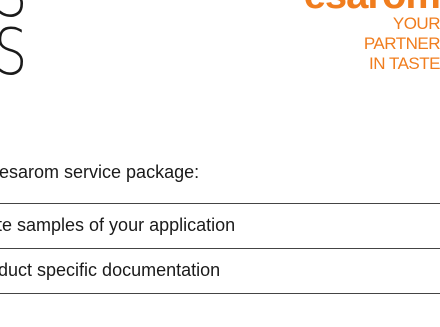 The height and width of the screenshot is (327, 440). What do you see at coordinates (372, 6) in the screenshot?
I see `logo-wordmark: esarom` at bounding box center [372, 6].